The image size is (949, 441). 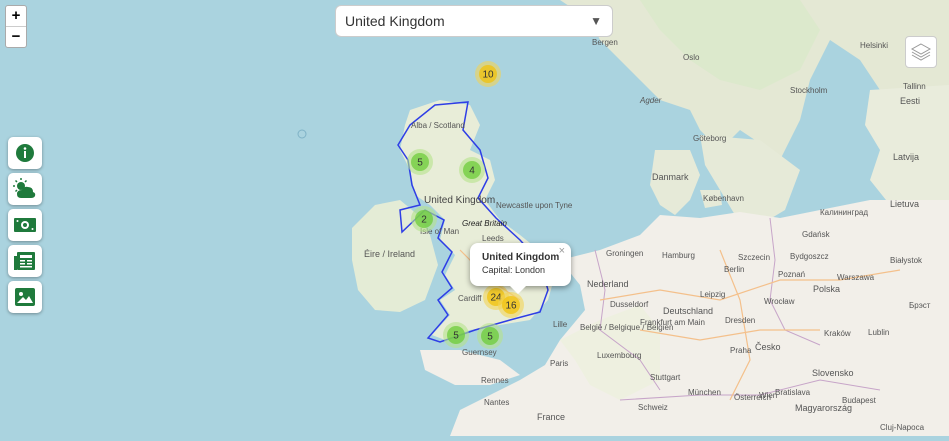 I want to click on marker-cluster-count: 16, so click(x=511, y=306).